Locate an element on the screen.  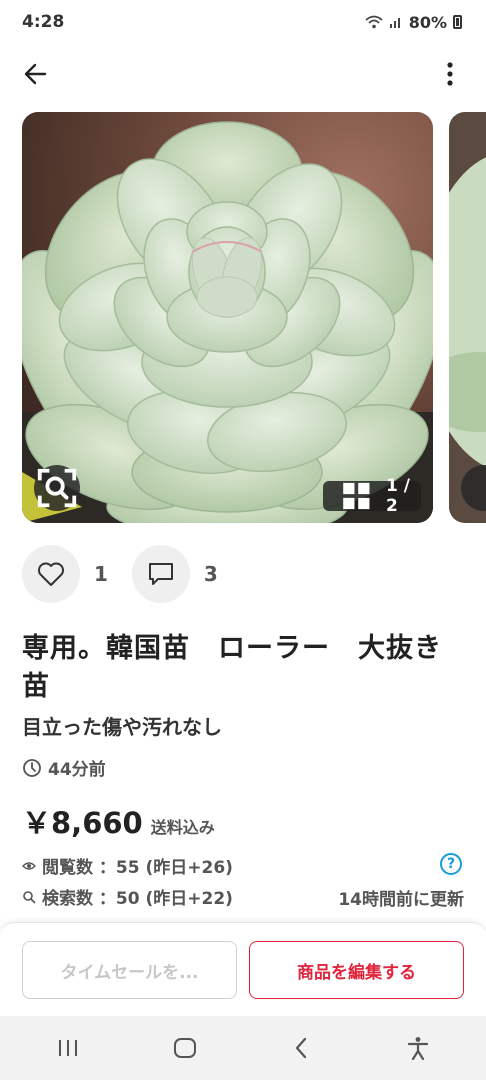
battery-icon is located at coordinates (457, 22).